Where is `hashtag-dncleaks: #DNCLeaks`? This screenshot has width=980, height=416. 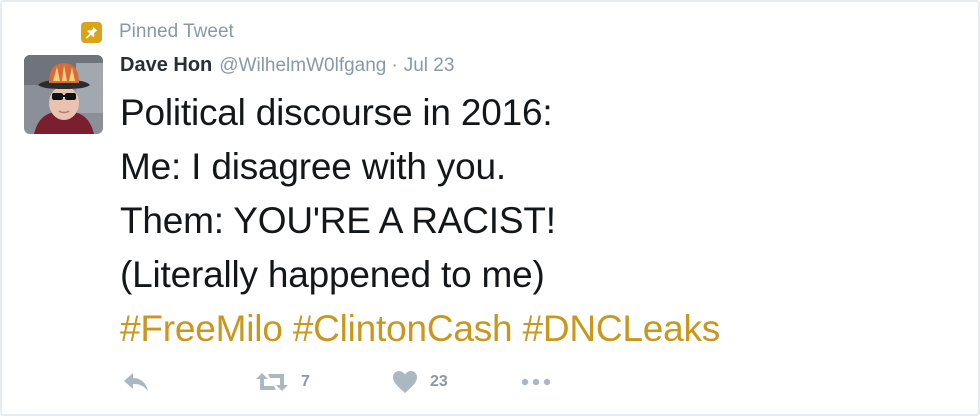
hashtag-dncleaks: #DNCLeaks is located at coordinates (621, 328).